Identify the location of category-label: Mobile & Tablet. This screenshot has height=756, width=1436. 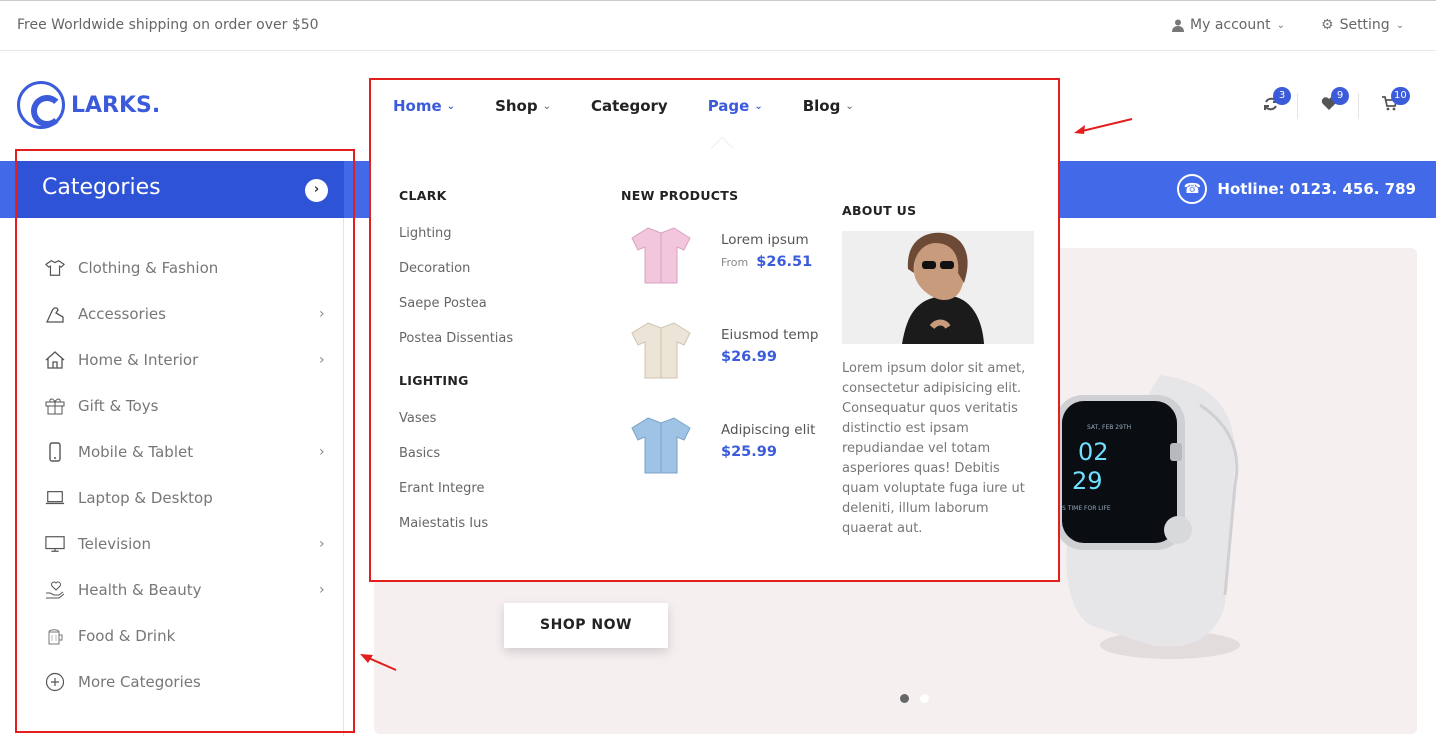
(136, 452).